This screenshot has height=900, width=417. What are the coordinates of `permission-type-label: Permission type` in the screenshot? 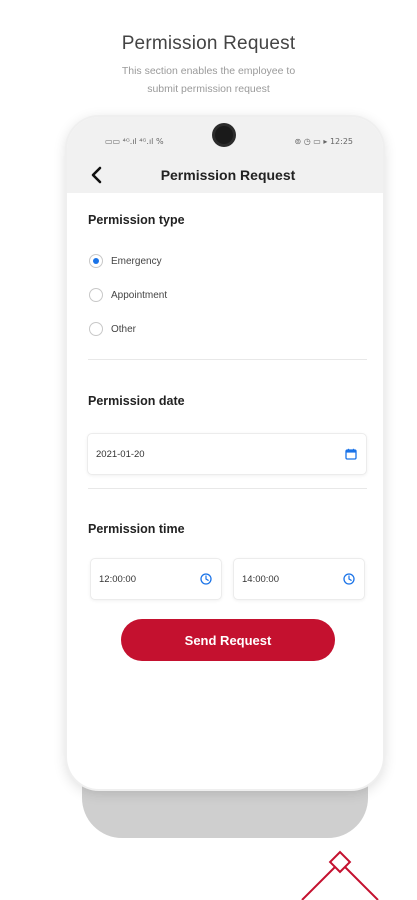 It's located at (136, 220).